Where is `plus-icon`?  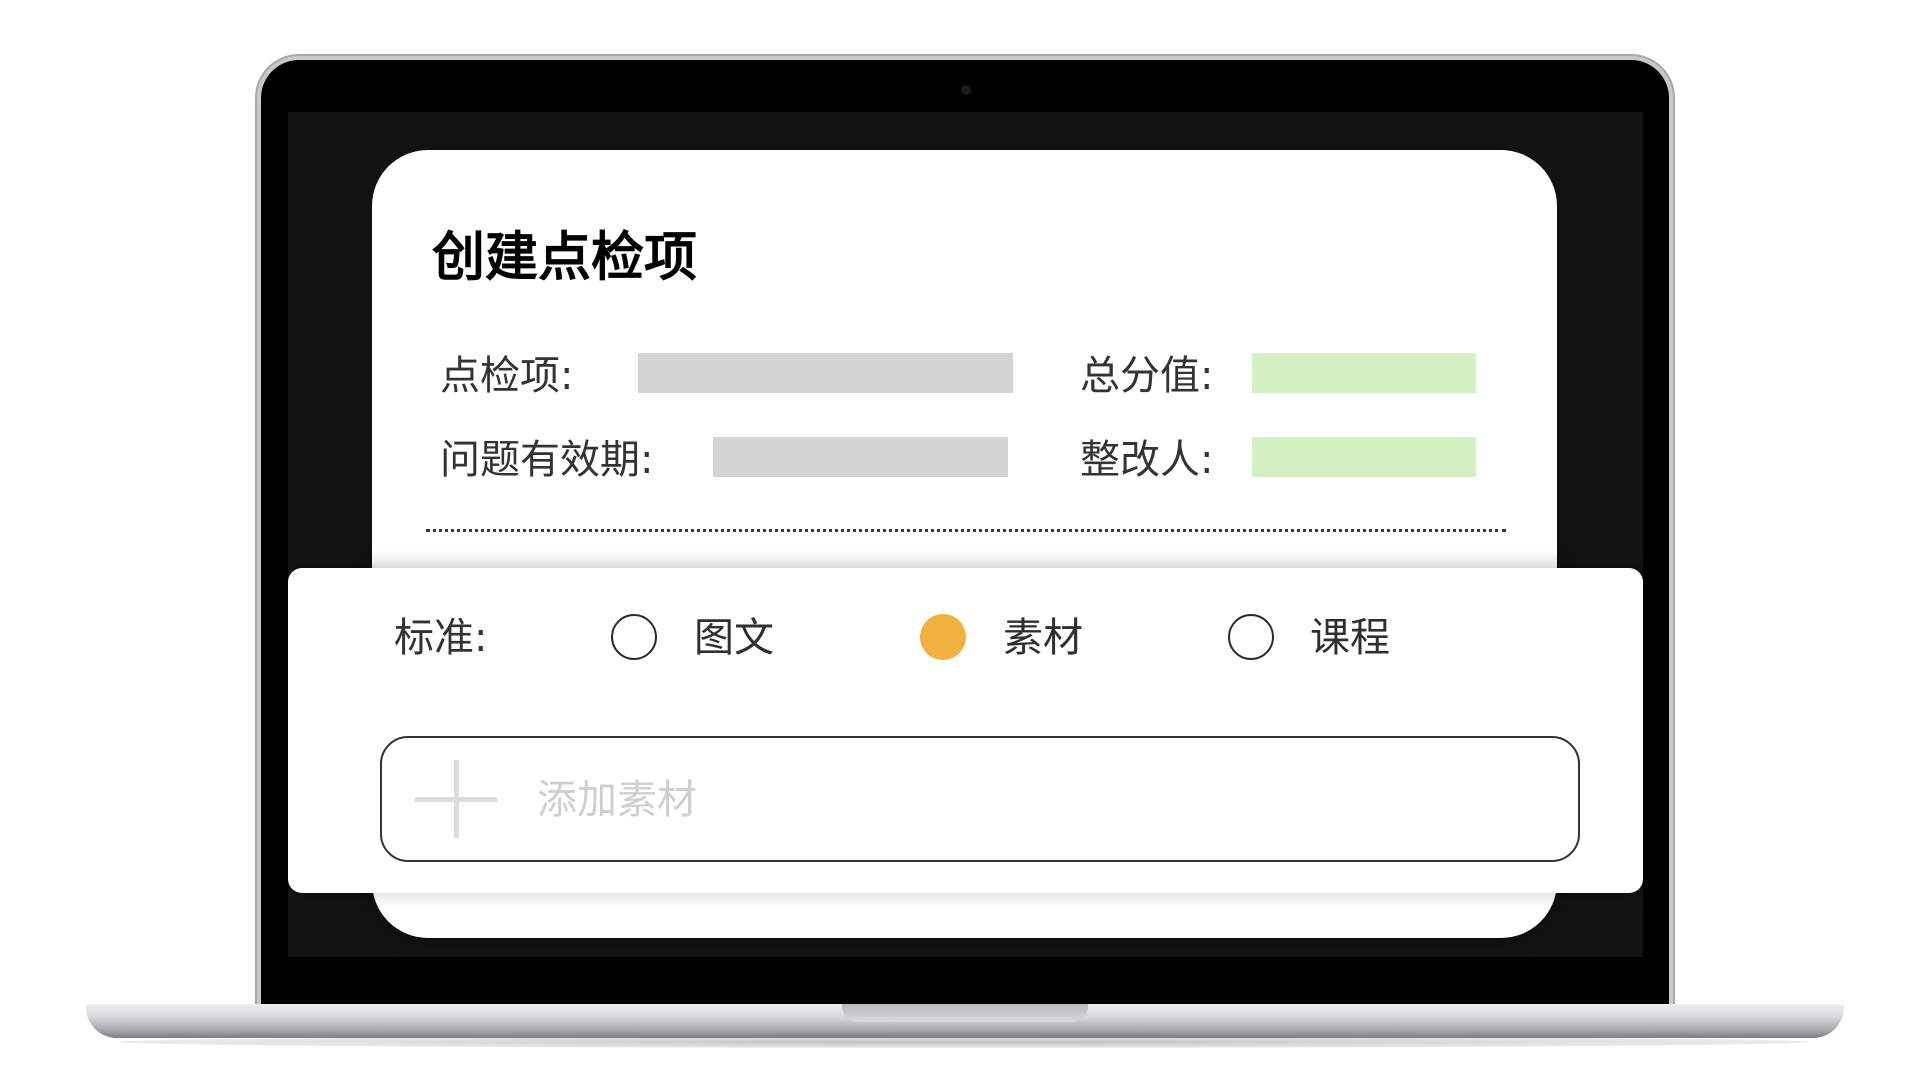 plus-icon is located at coordinates (456, 799).